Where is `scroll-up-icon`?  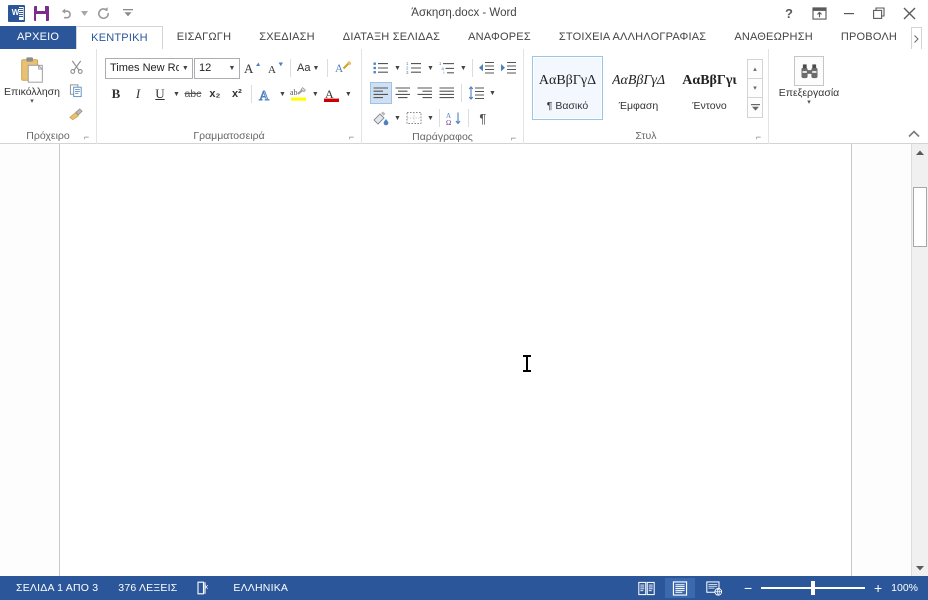 scroll-up-icon is located at coordinates (920, 152).